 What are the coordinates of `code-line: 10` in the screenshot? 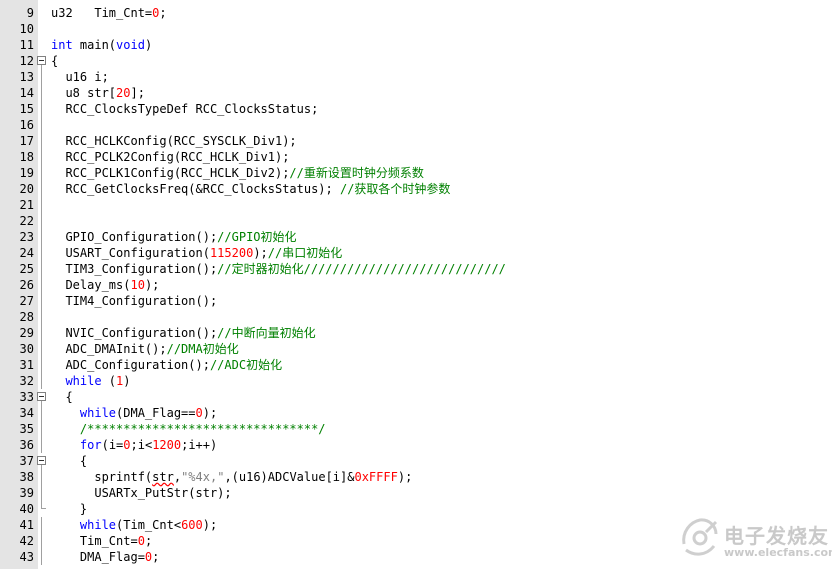 It's located at (416, 29).